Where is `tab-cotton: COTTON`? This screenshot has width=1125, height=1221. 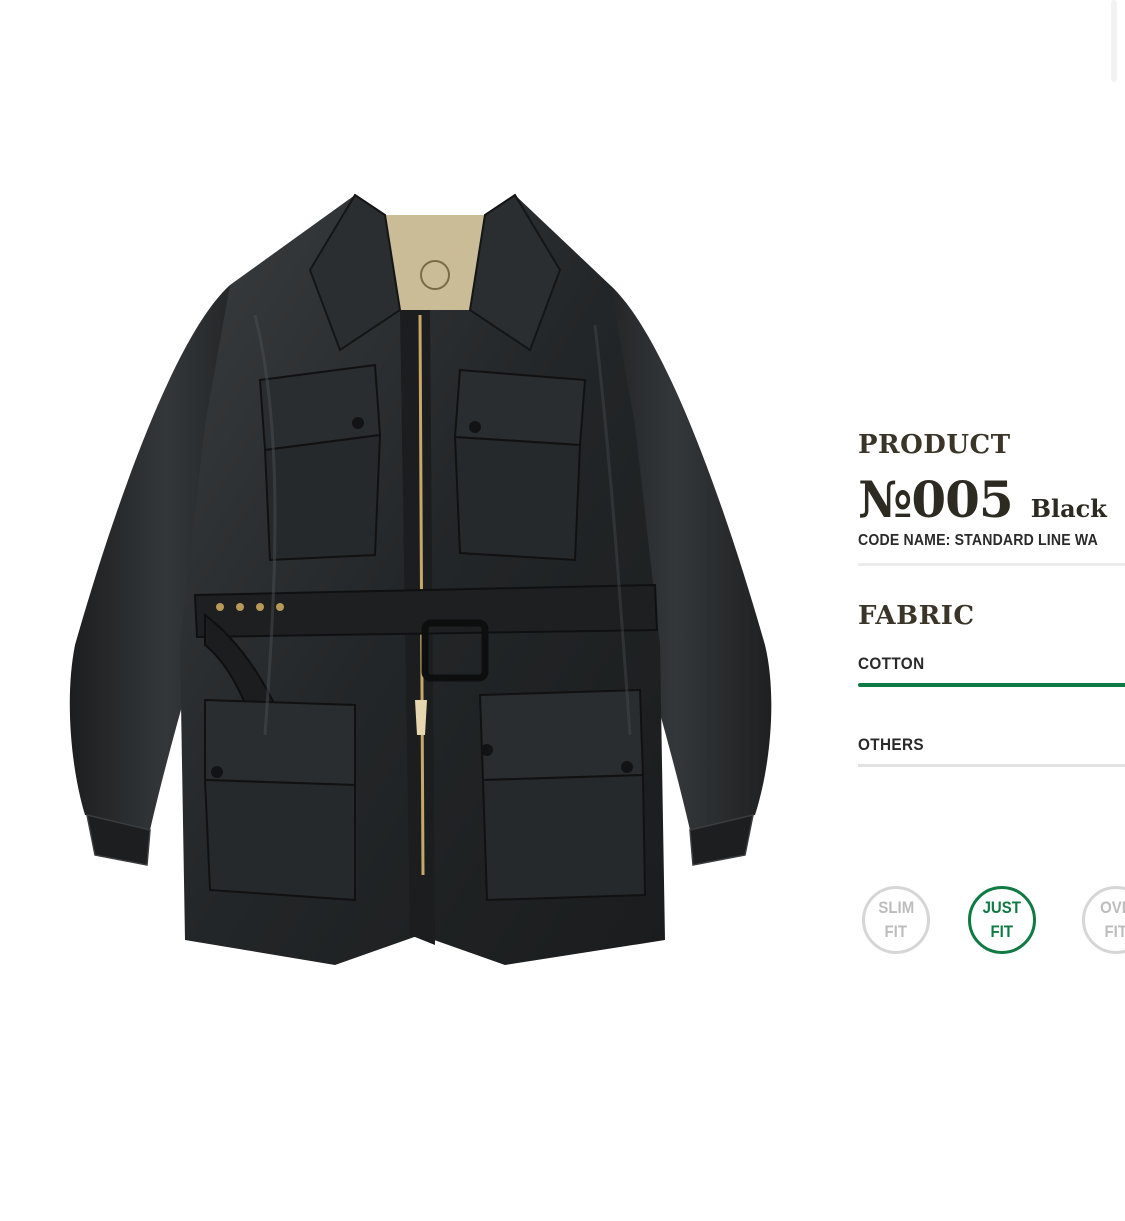
tab-cotton: COTTON is located at coordinates (991, 664).